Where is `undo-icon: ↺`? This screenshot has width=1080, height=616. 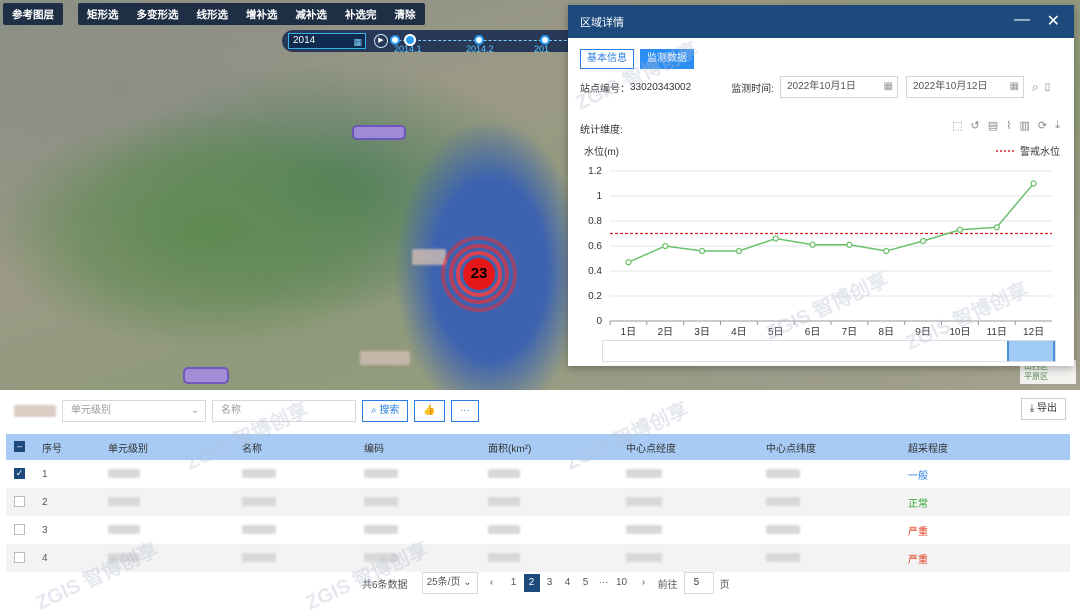
undo-icon: ↺ is located at coordinates (975, 125).